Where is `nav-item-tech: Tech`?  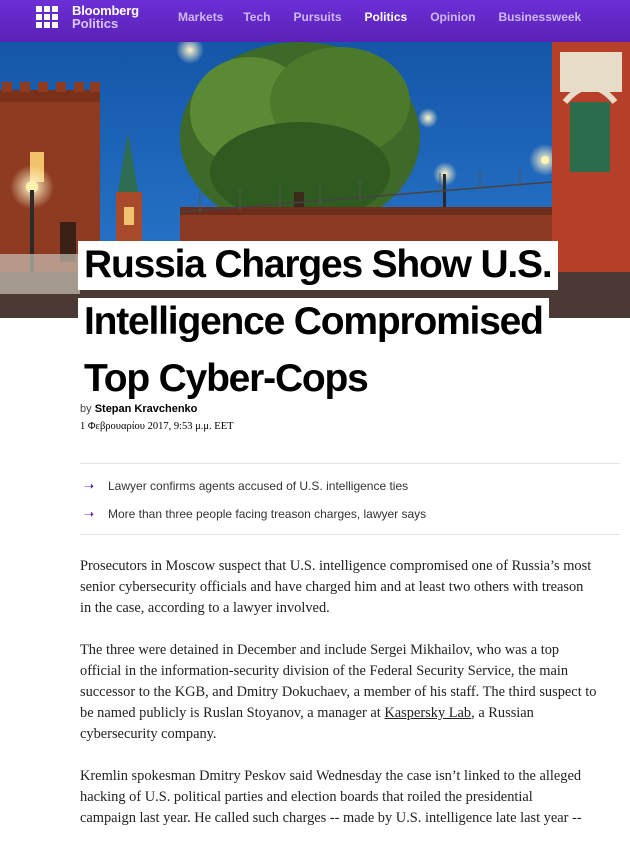
nav-item-tech: Tech is located at coordinates (256, 17).